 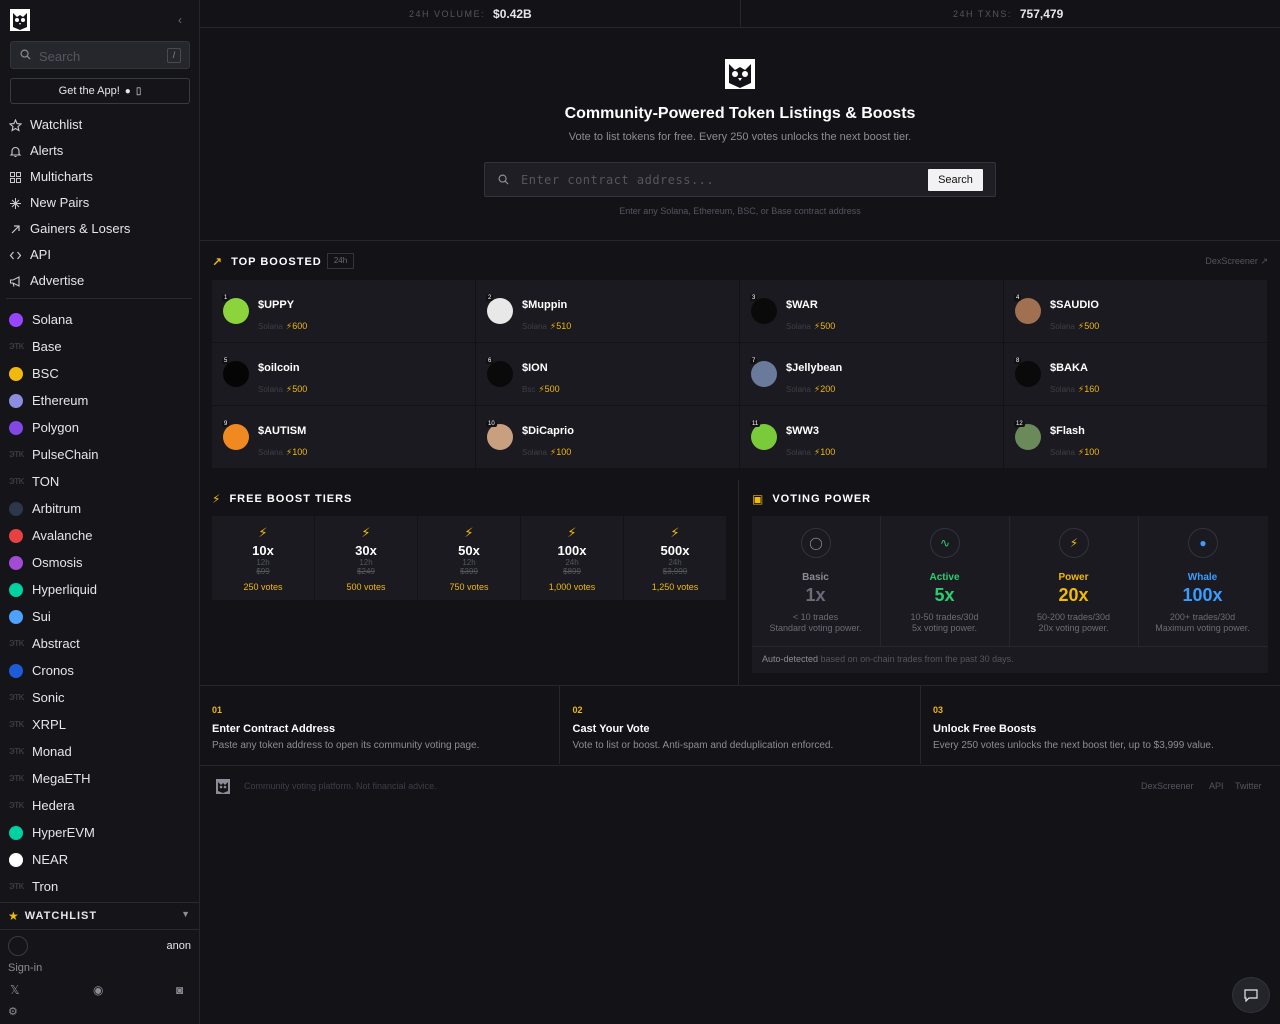 What do you see at coordinates (60, 400) in the screenshot?
I see `chain-item-label: Ethereum` at bounding box center [60, 400].